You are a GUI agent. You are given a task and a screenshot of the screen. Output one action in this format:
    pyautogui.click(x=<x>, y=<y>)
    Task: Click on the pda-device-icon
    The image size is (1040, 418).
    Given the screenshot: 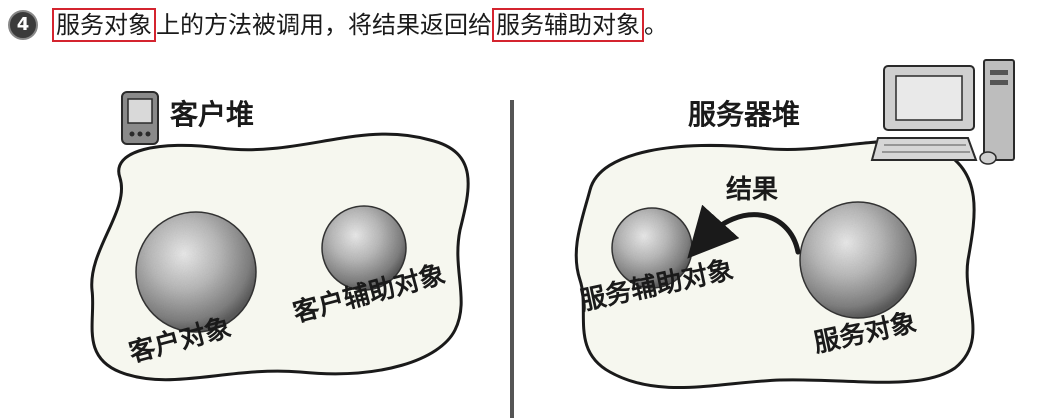 What is the action you would take?
    pyautogui.click(x=140, y=118)
    